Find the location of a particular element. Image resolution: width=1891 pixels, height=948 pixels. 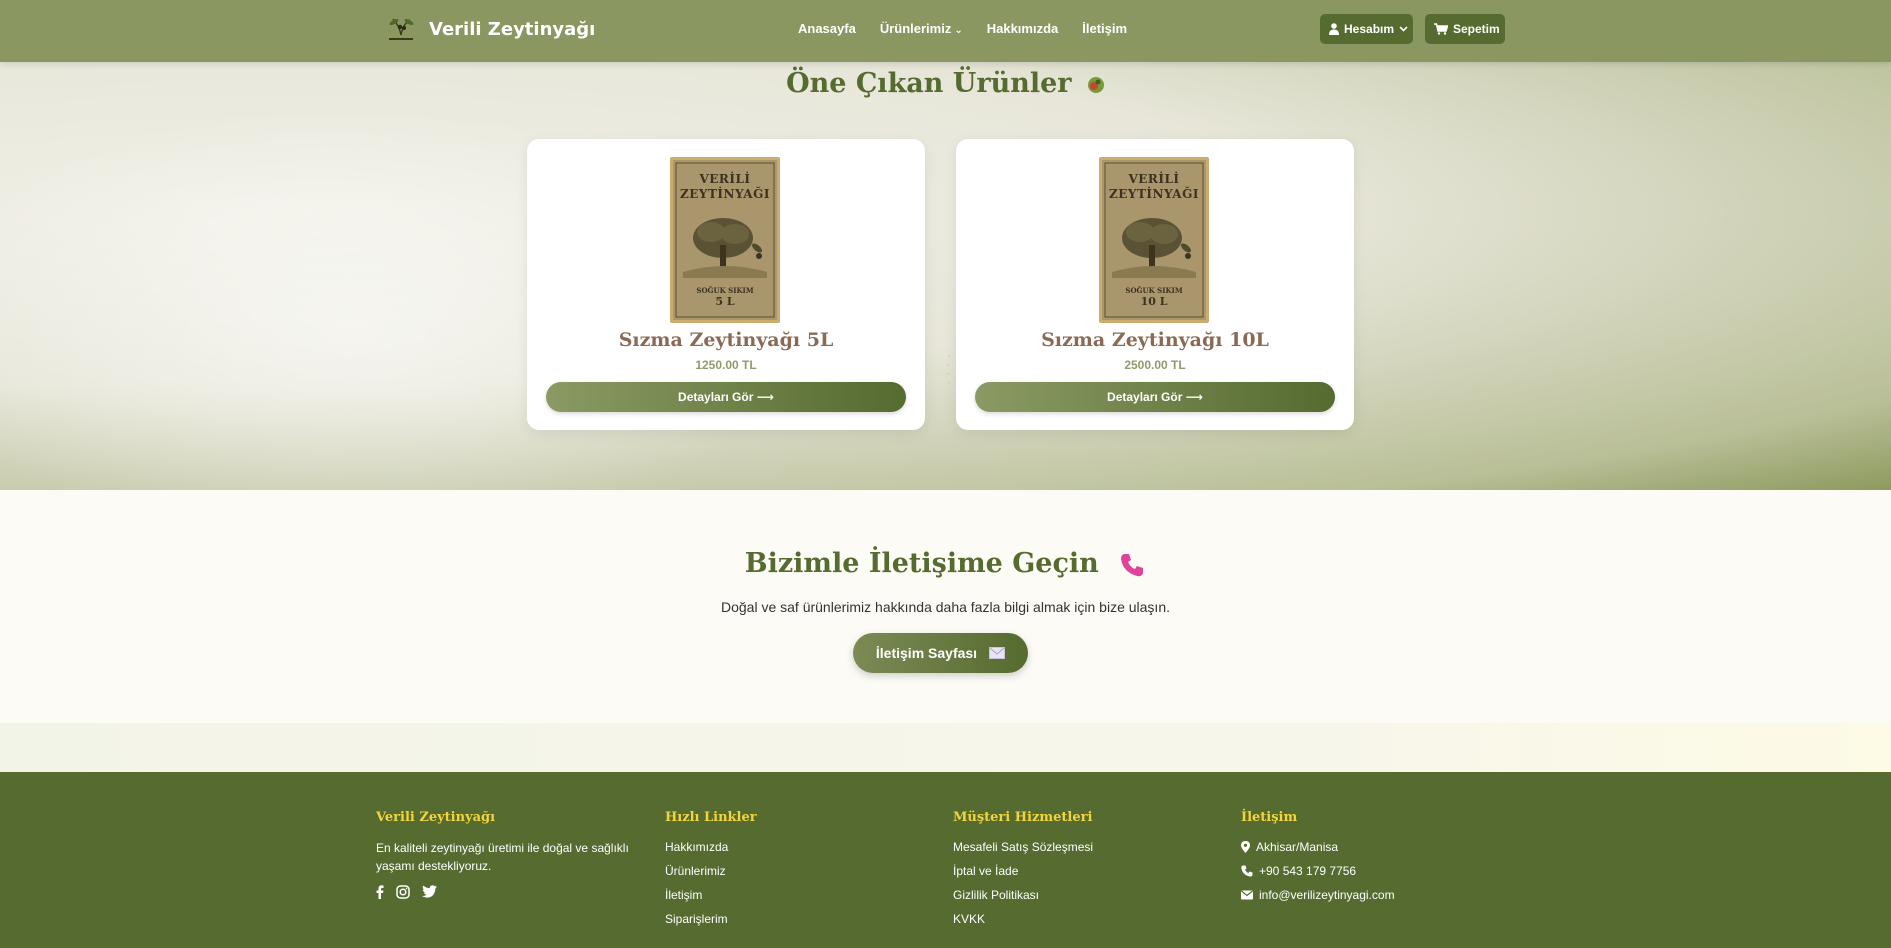

label-size: 10 L is located at coordinates (1154, 301).